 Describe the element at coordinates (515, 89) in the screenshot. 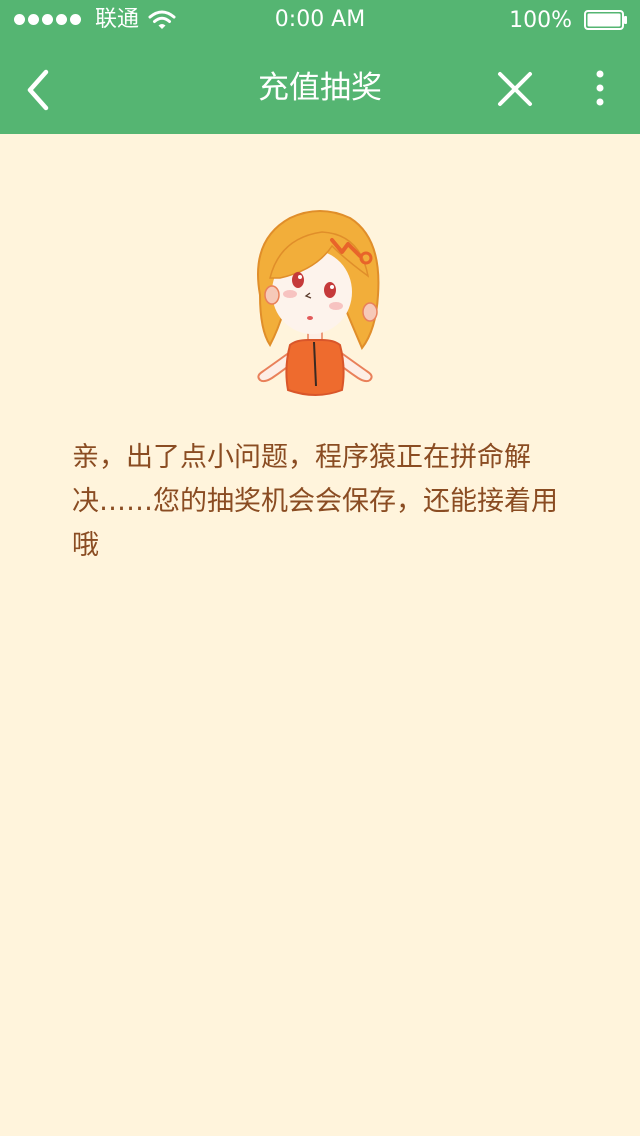

I see `close-icon` at that location.